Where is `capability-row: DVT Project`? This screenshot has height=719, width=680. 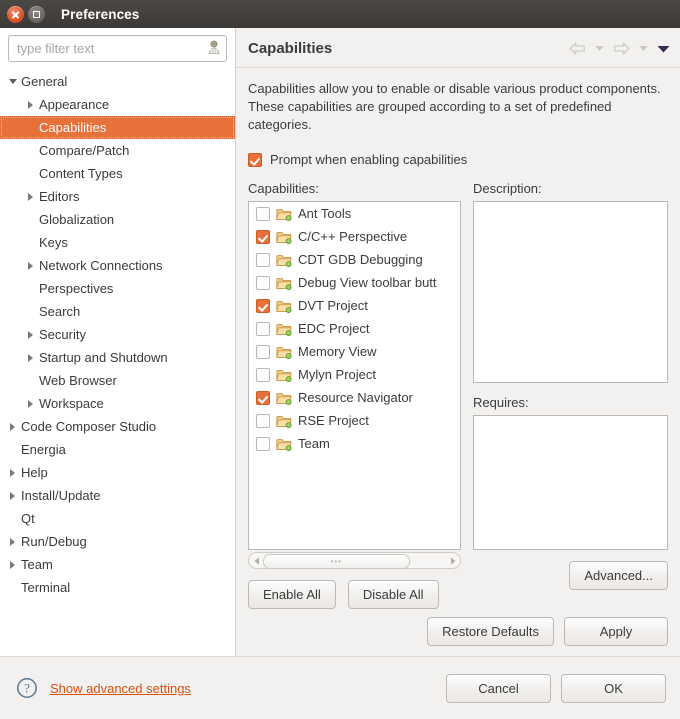 capability-row: DVT Project is located at coordinates (354, 305).